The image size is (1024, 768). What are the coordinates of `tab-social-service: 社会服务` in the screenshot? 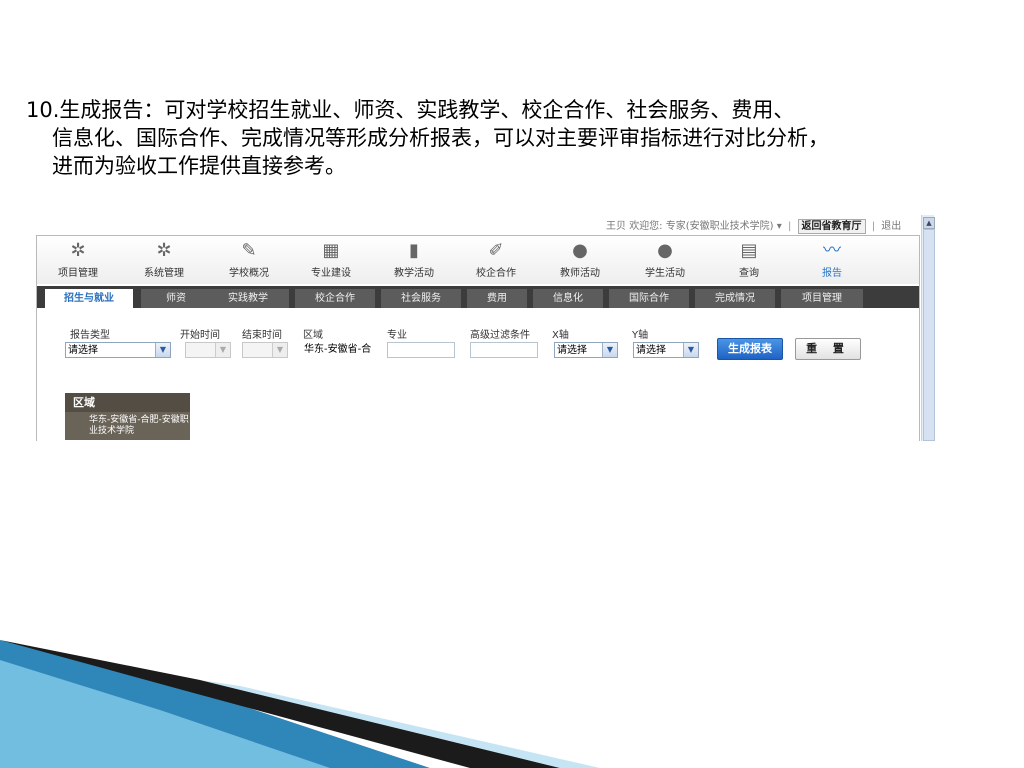 It's located at (421, 298).